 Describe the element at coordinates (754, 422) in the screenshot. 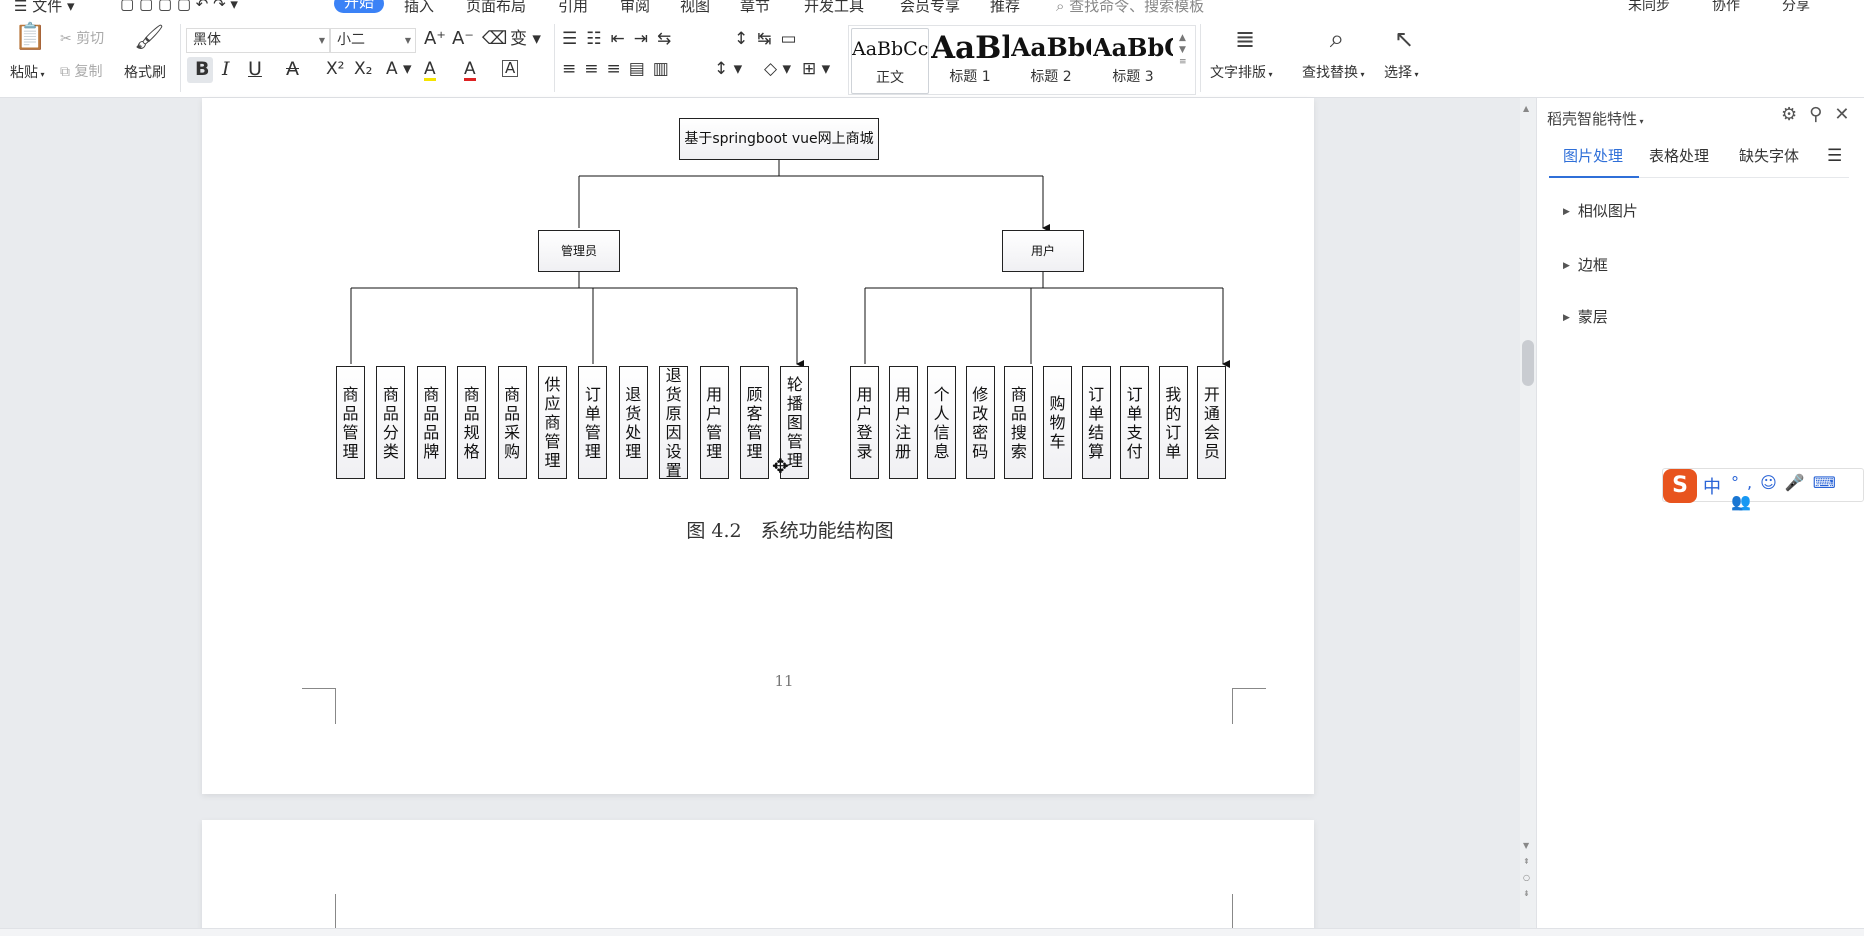

I see `diagram-function-node: 顾客管理` at that location.